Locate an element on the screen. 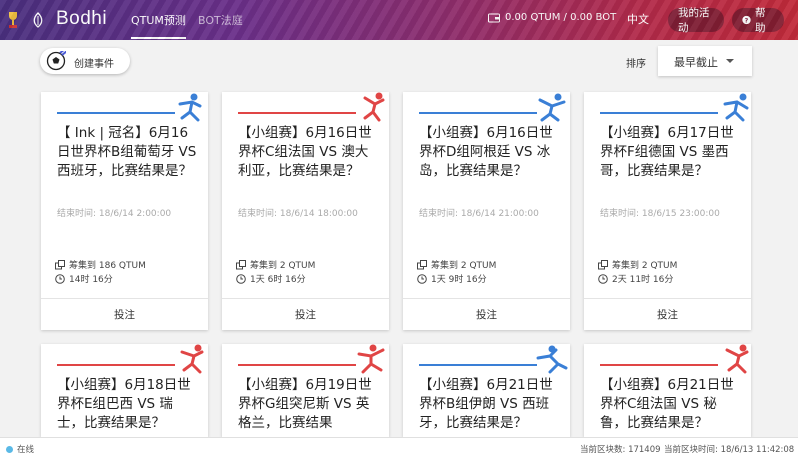  create-event-label: 创建事件 is located at coordinates (94, 64).